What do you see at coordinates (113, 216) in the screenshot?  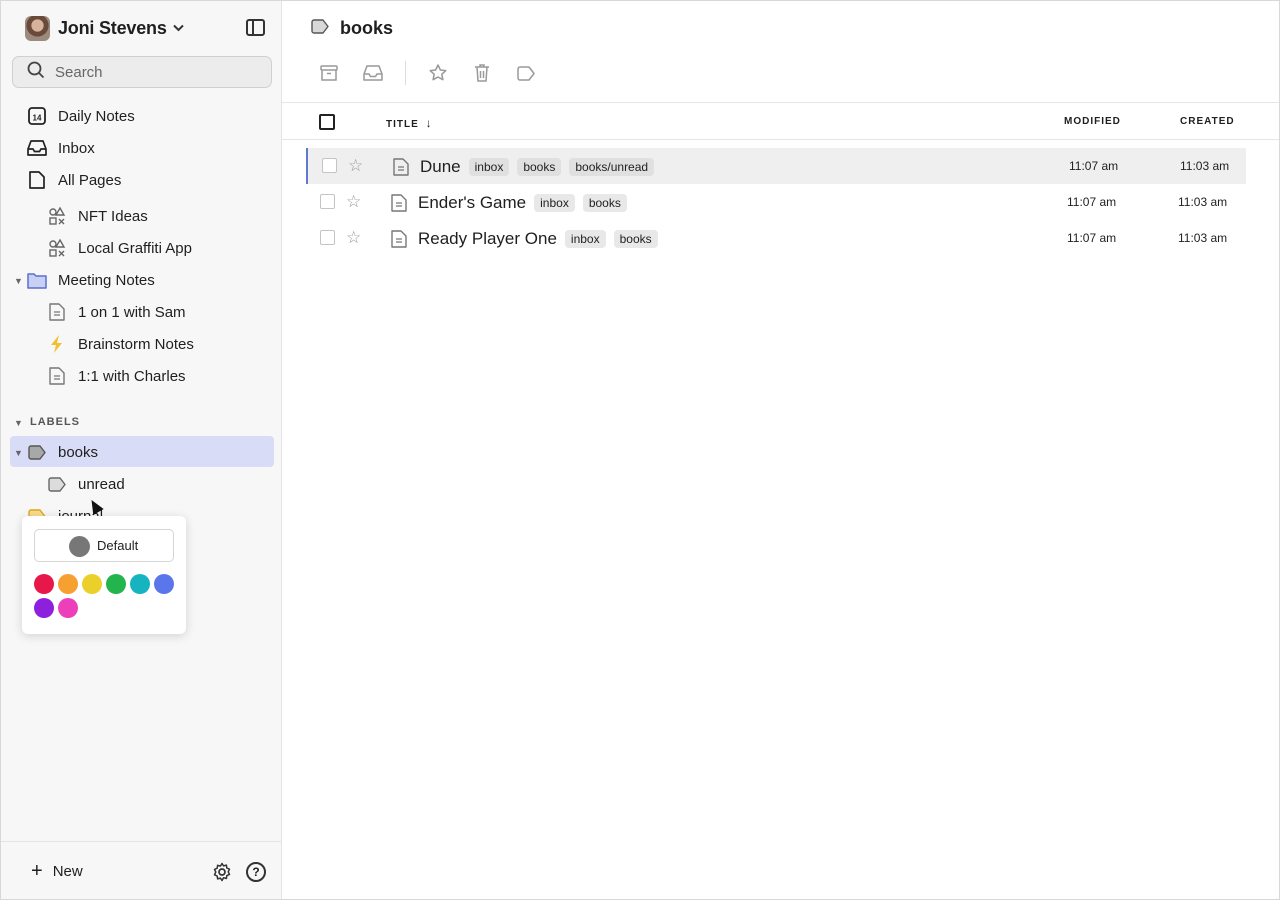 I see `sidebar-item-label: NFT Ideas` at bounding box center [113, 216].